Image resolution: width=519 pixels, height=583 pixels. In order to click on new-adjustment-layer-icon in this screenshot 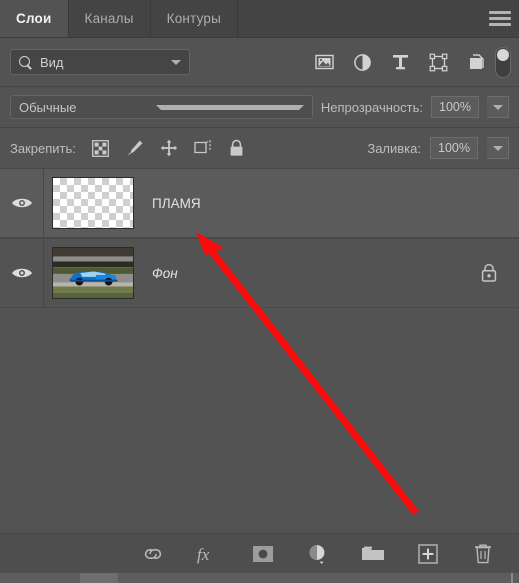, I will do `click(318, 554)`.